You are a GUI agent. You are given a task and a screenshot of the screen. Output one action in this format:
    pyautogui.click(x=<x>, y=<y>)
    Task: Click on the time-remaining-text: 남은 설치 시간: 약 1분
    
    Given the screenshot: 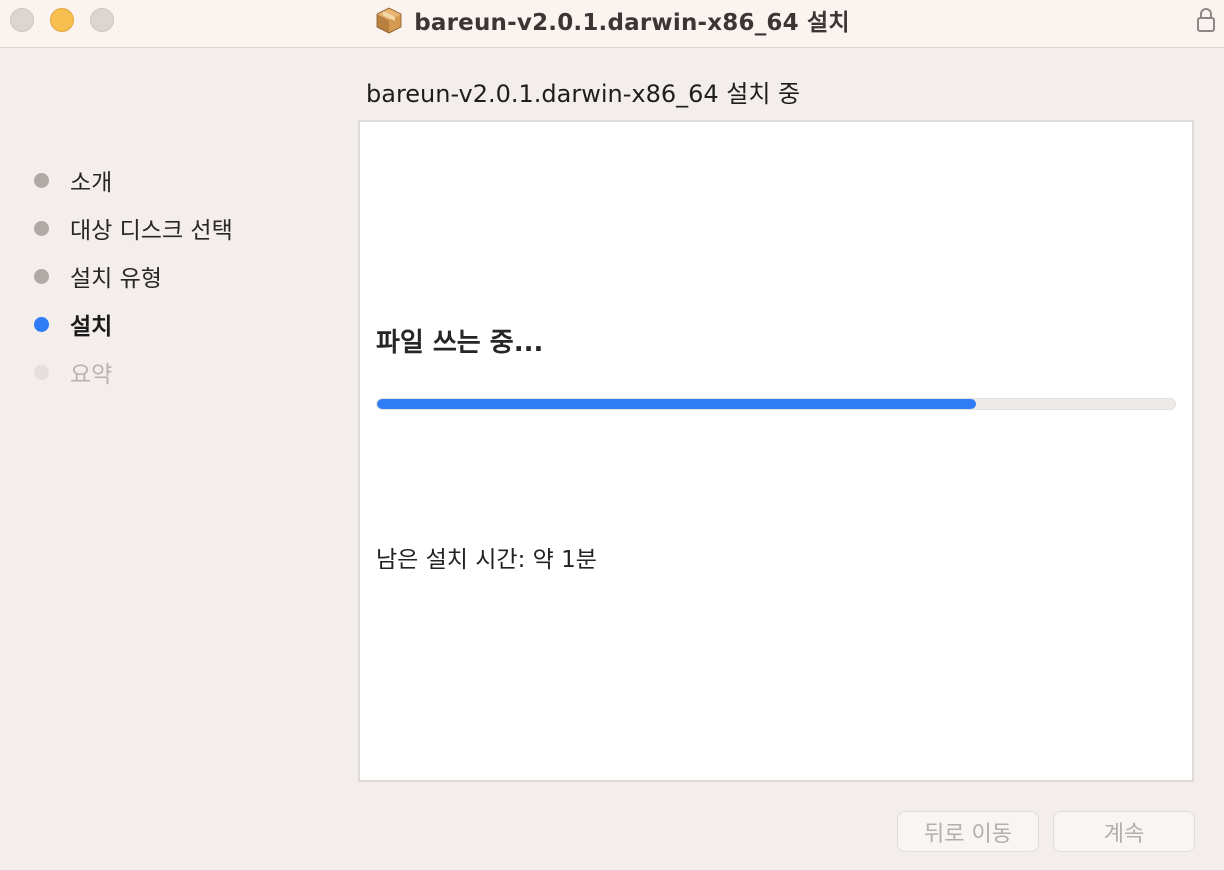 What is the action you would take?
    pyautogui.click(x=486, y=560)
    